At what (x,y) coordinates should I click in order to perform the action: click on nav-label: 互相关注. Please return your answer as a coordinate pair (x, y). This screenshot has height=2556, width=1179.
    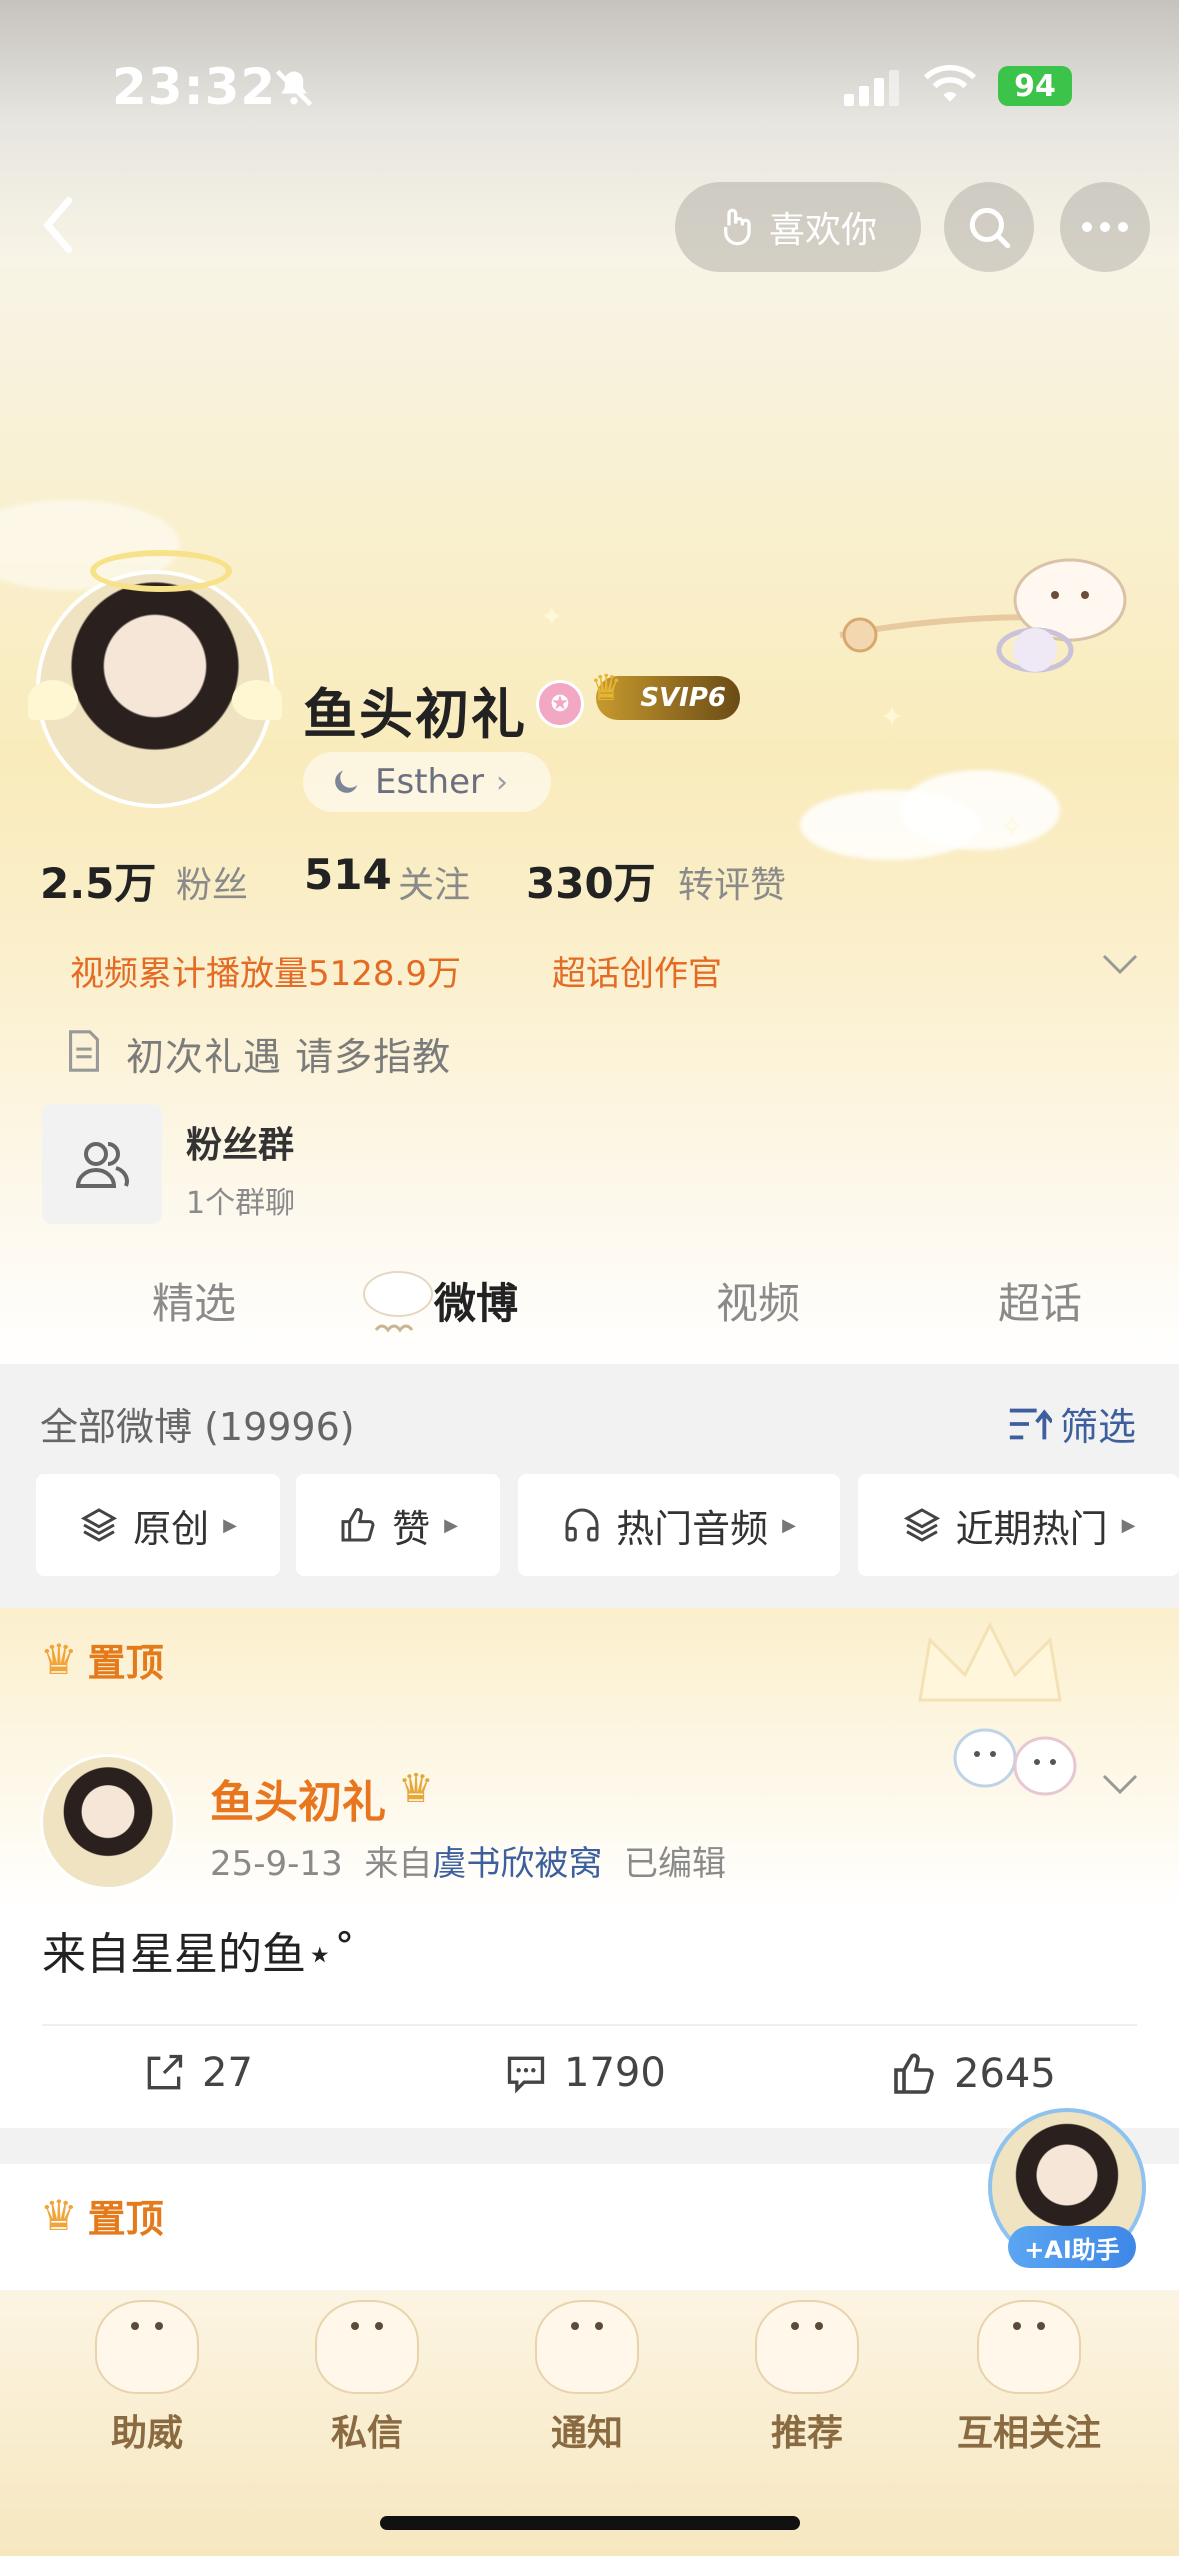
    Looking at the image, I should click on (1028, 2433).